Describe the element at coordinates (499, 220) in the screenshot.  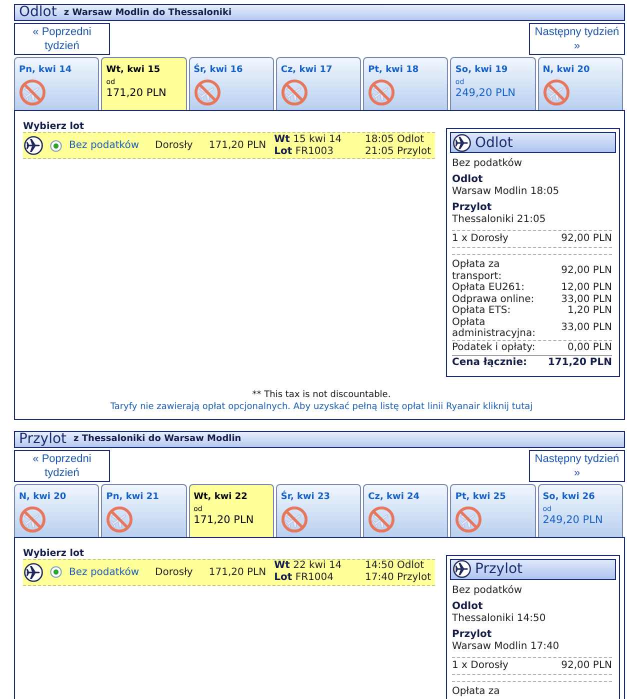
I see `arrival-info: Thessaloniki 21:05` at that location.